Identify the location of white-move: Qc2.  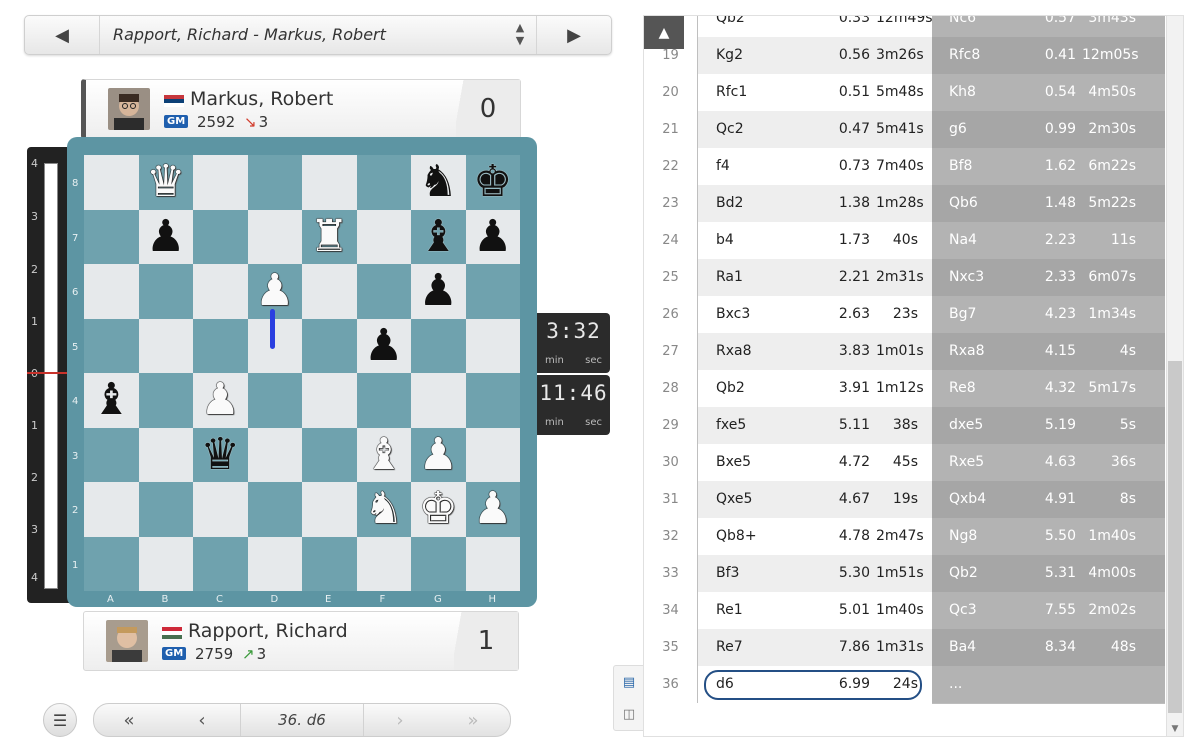
(730, 129).